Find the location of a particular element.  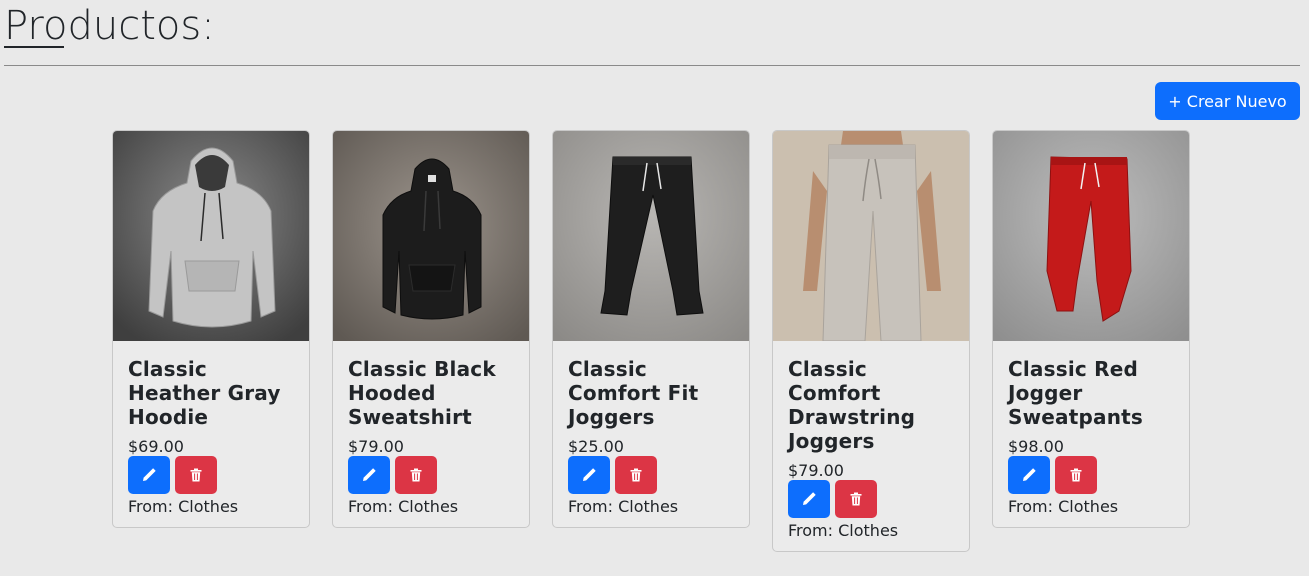

product-title: Classic Comfort Drawstring Joggers is located at coordinates (852, 405).